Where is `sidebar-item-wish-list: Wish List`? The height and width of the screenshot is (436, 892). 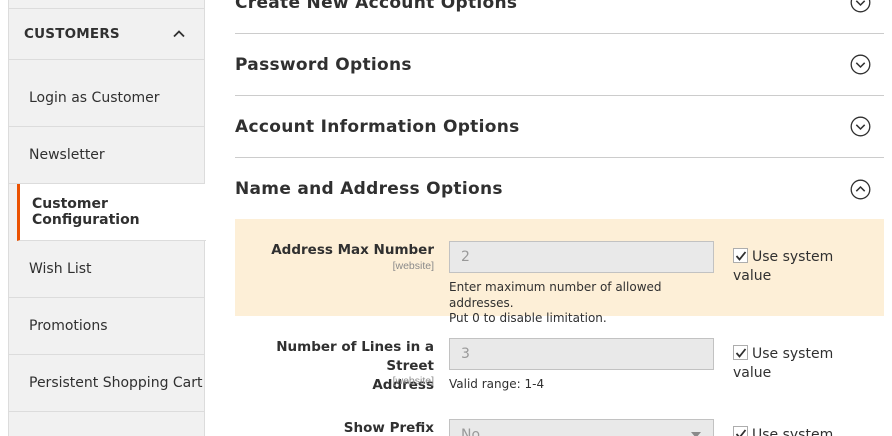 sidebar-item-wish-list: Wish List is located at coordinates (106, 269).